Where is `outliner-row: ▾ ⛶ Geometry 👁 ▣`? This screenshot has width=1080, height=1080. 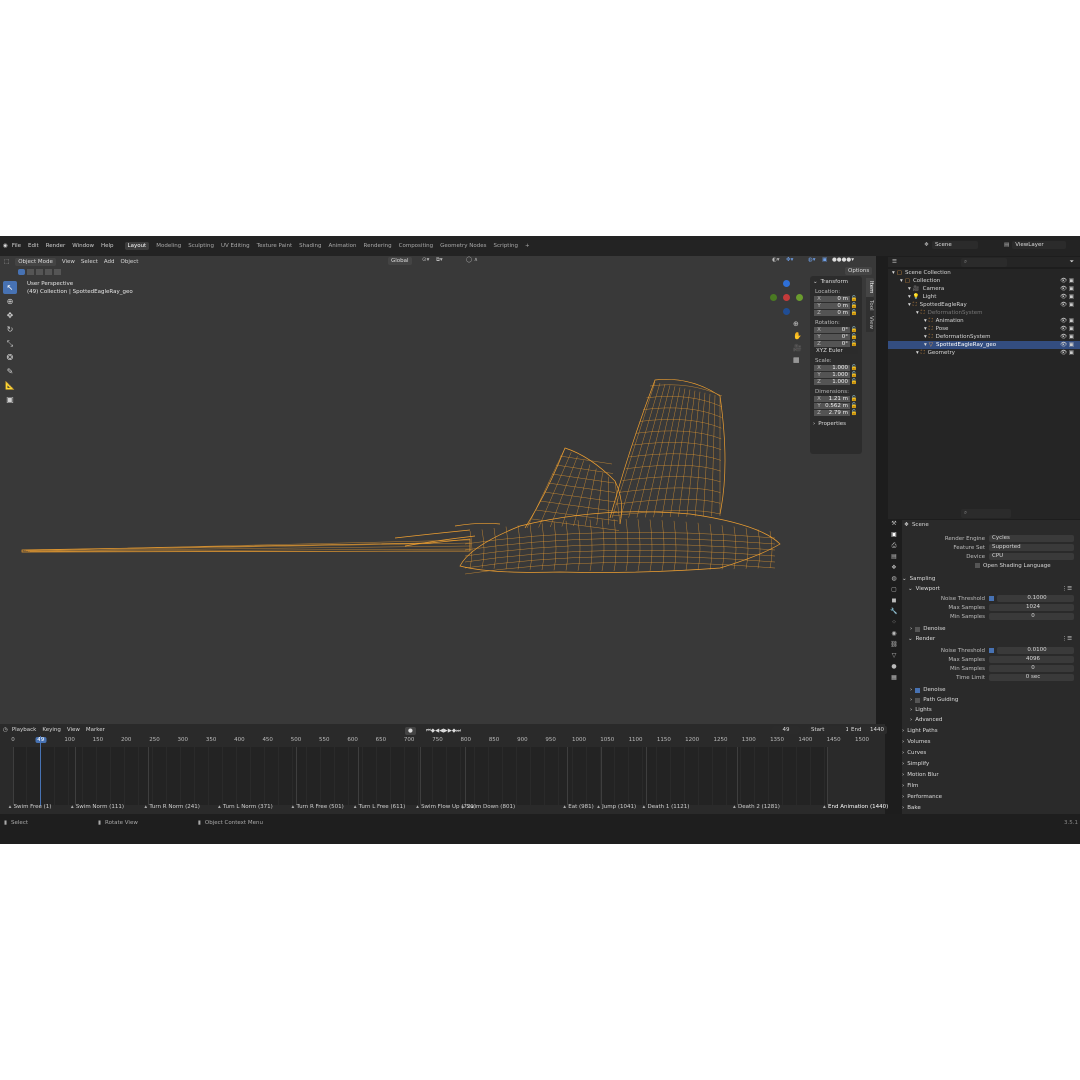
outliner-row: ▾ ⛶ Geometry 👁 ▣ is located at coordinates (984, 353).